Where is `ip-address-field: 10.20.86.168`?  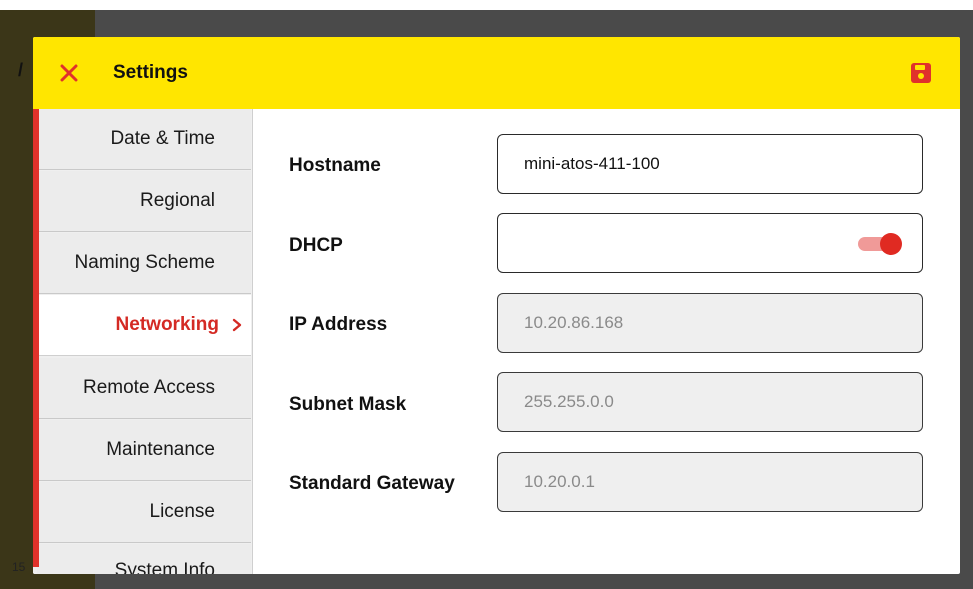
ip-address-field: 10.20.86.168 is located at coordinates (710, 323).